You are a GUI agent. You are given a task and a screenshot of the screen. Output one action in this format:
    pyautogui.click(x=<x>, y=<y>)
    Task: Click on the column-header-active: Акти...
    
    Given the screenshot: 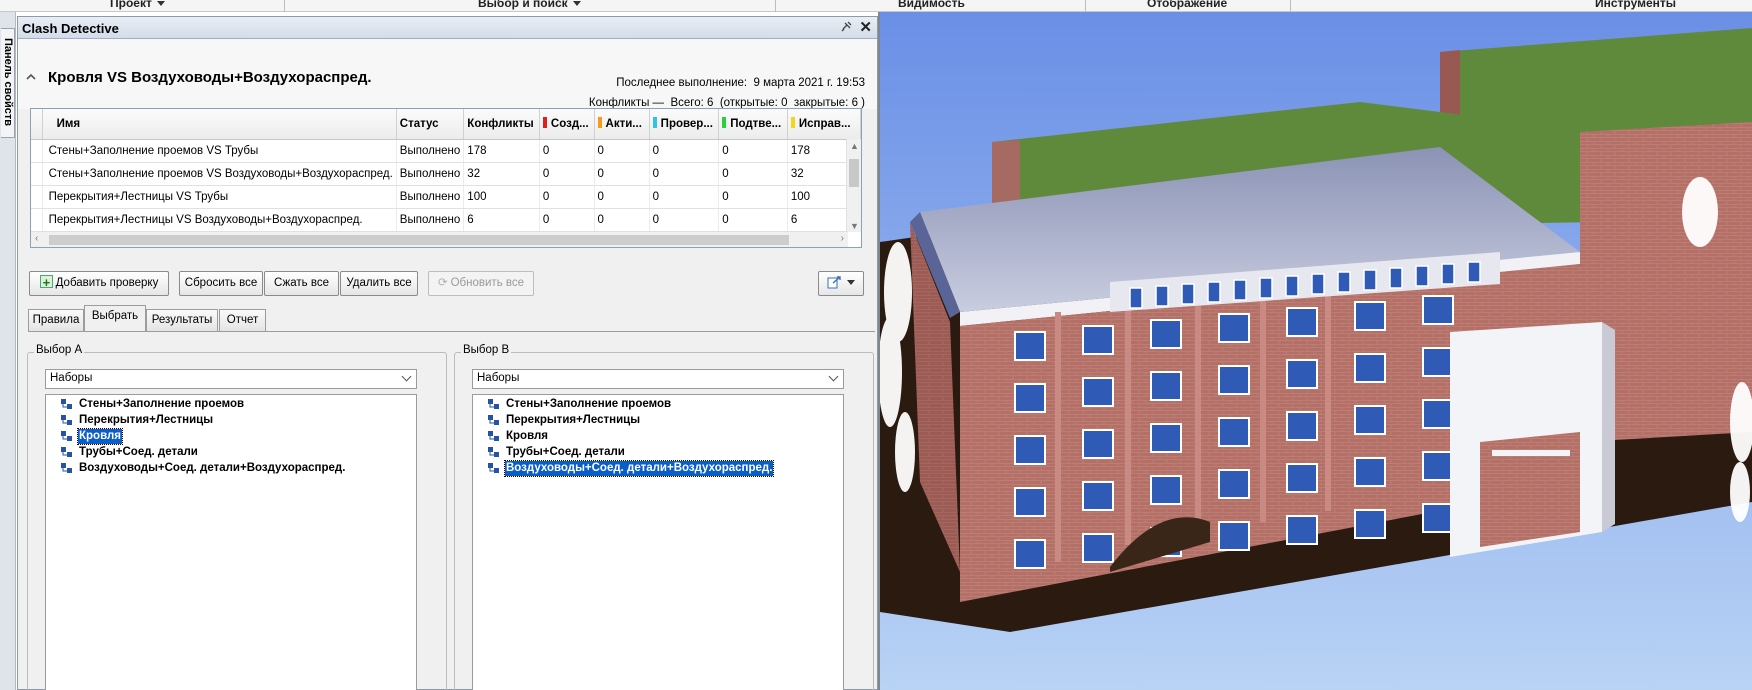 What is the action you would take?
    pyautogui.click(x=622, y=124)
    